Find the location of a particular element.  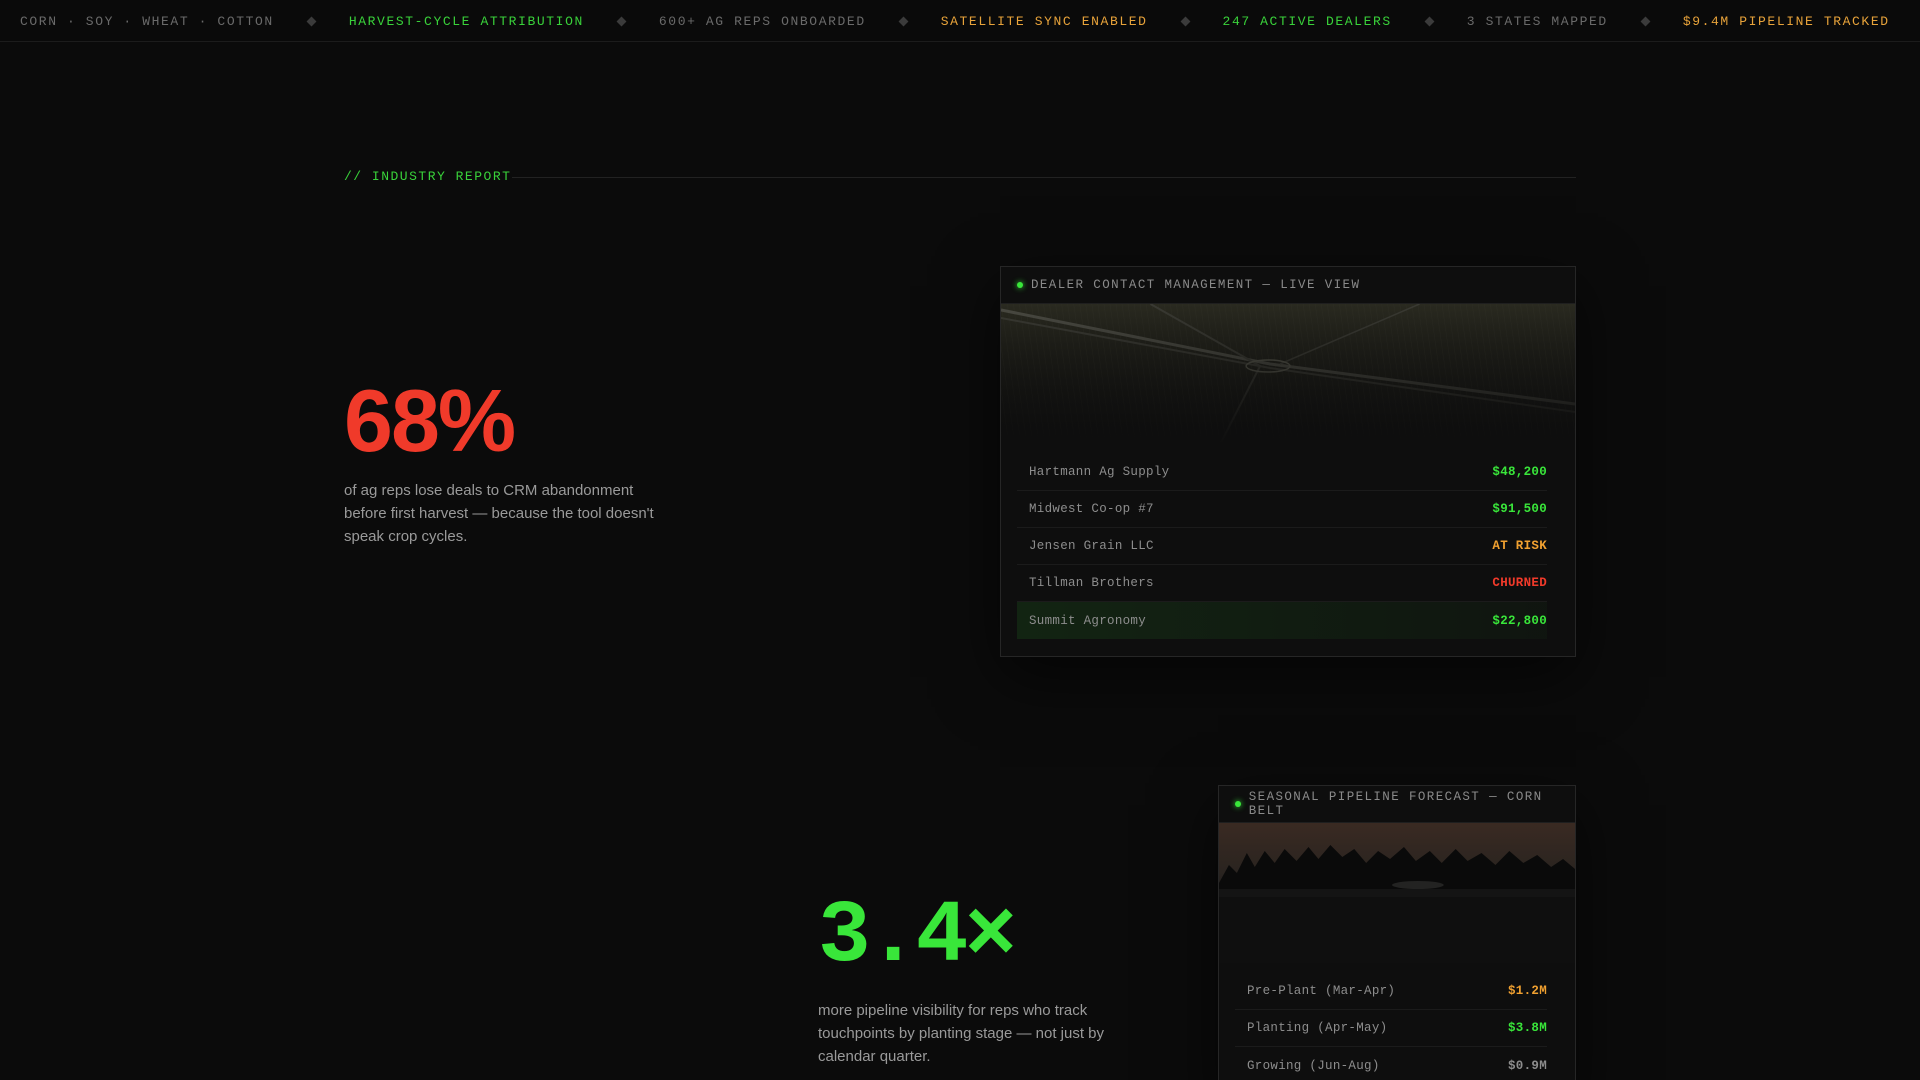

row-label: Jensen Grain LLC is located at coordinates (1091, 546).